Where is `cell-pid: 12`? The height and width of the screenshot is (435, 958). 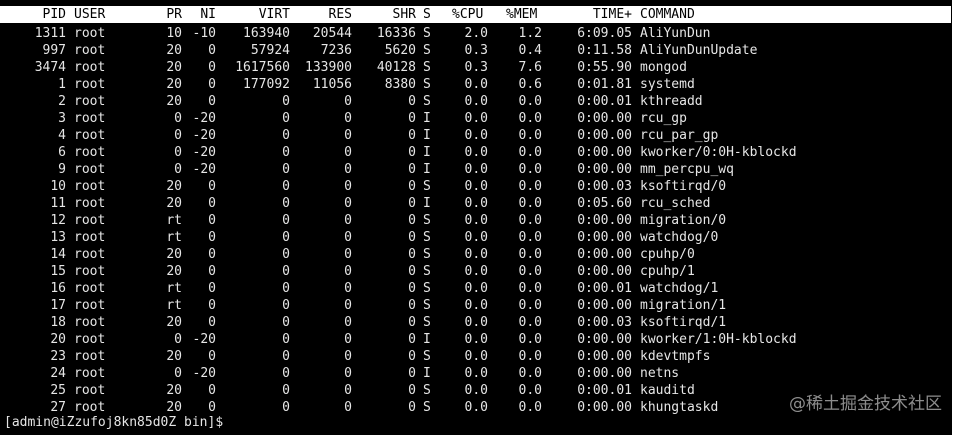 cell-pid: 12 is located at coordinates (58, 220).